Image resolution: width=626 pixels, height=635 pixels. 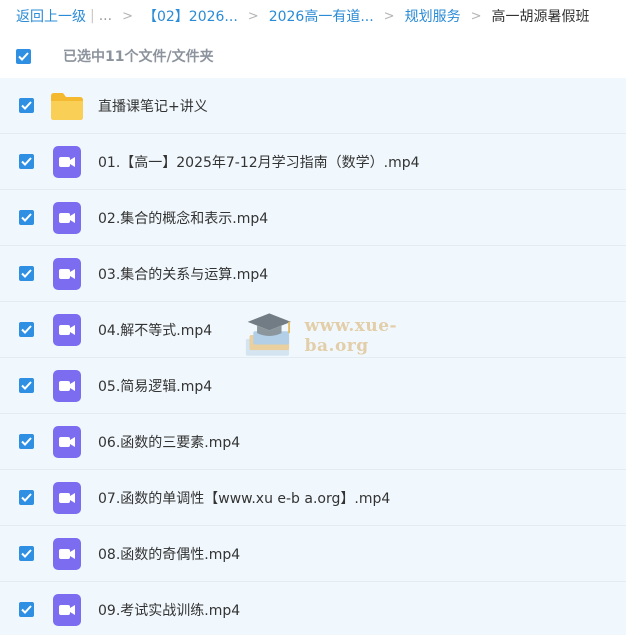 I want to click on file-name: 08.函数的奇偶性.mp4, so click(x=169, y=554).